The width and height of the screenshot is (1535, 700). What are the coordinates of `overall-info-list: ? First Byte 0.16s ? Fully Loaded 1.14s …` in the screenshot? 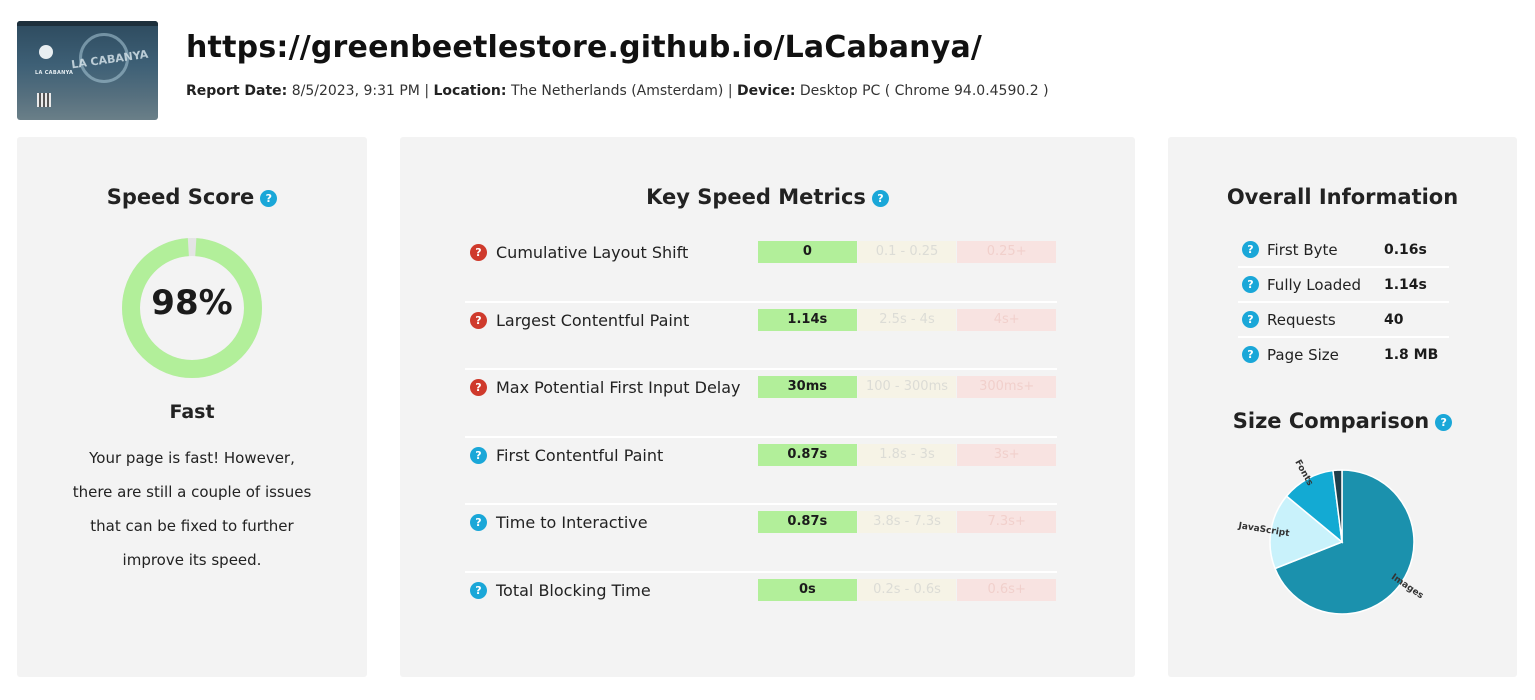 It's located at (1343, 303).